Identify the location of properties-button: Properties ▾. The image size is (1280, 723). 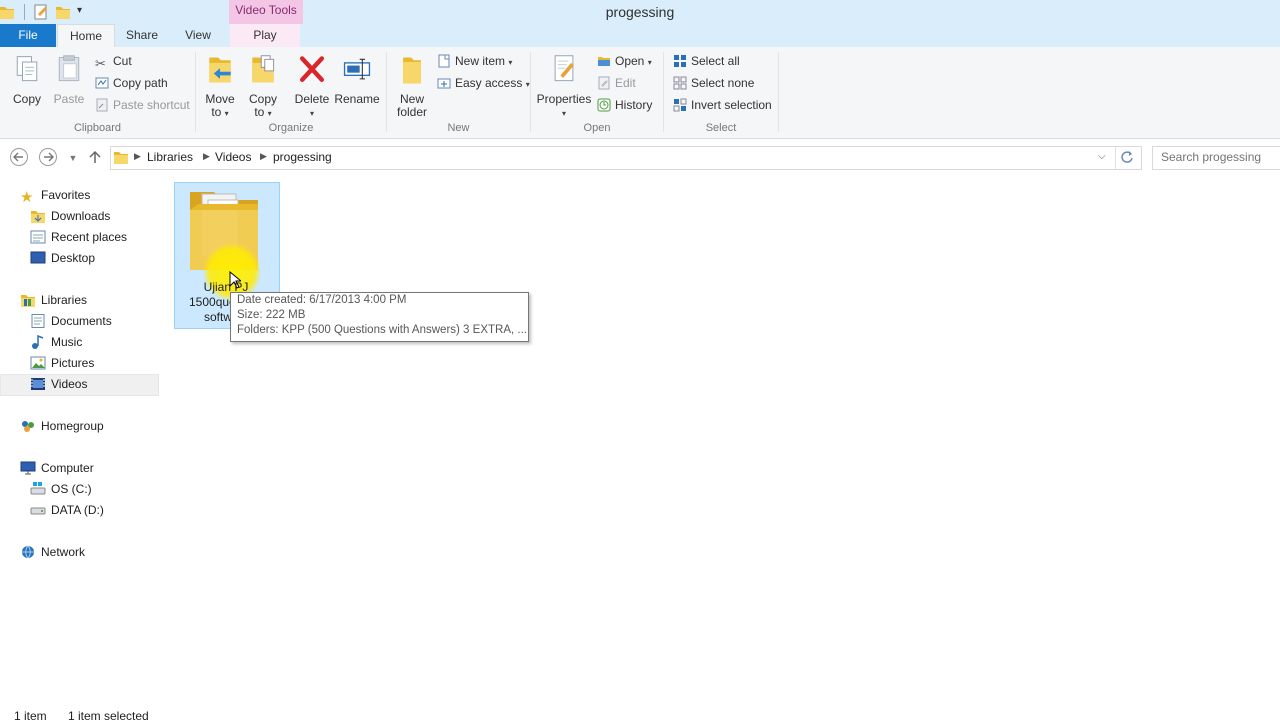
(564, 87).